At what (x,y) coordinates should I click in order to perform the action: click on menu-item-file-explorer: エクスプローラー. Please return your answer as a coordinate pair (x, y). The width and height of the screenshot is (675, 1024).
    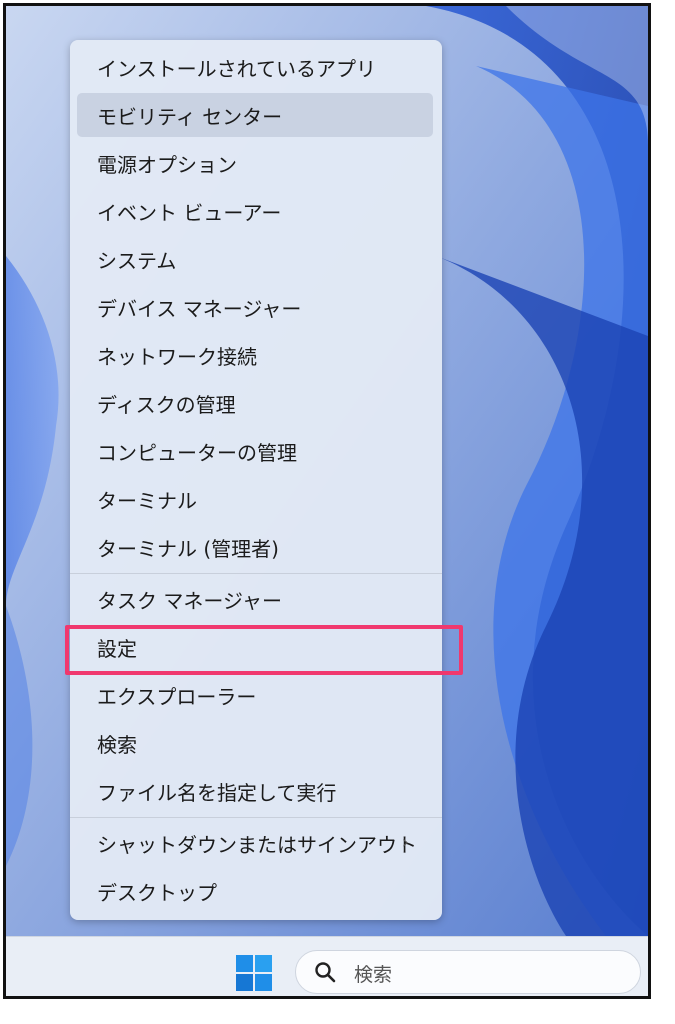
    Looking at the image, I should click on (255, 695).